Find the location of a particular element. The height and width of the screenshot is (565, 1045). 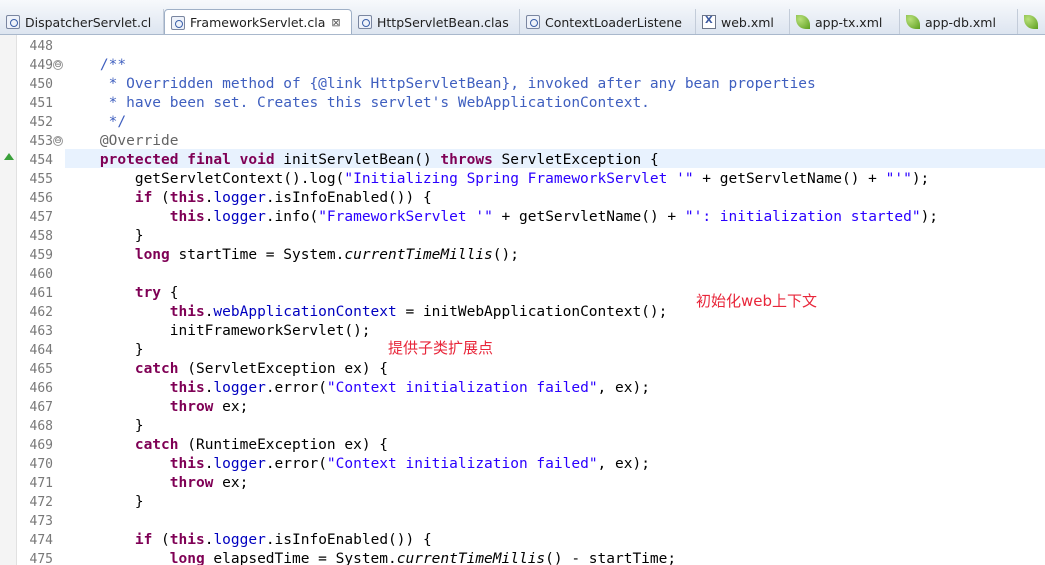

tab-label: FrameworkServlet.cla is located at coordinates (258, 22).